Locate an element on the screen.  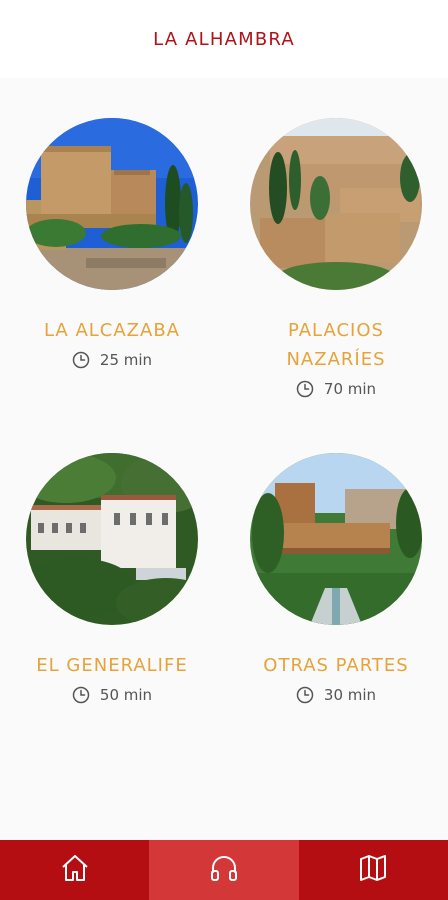
tour-title: LA ALCAZABA is located at coordinates (111, 330).